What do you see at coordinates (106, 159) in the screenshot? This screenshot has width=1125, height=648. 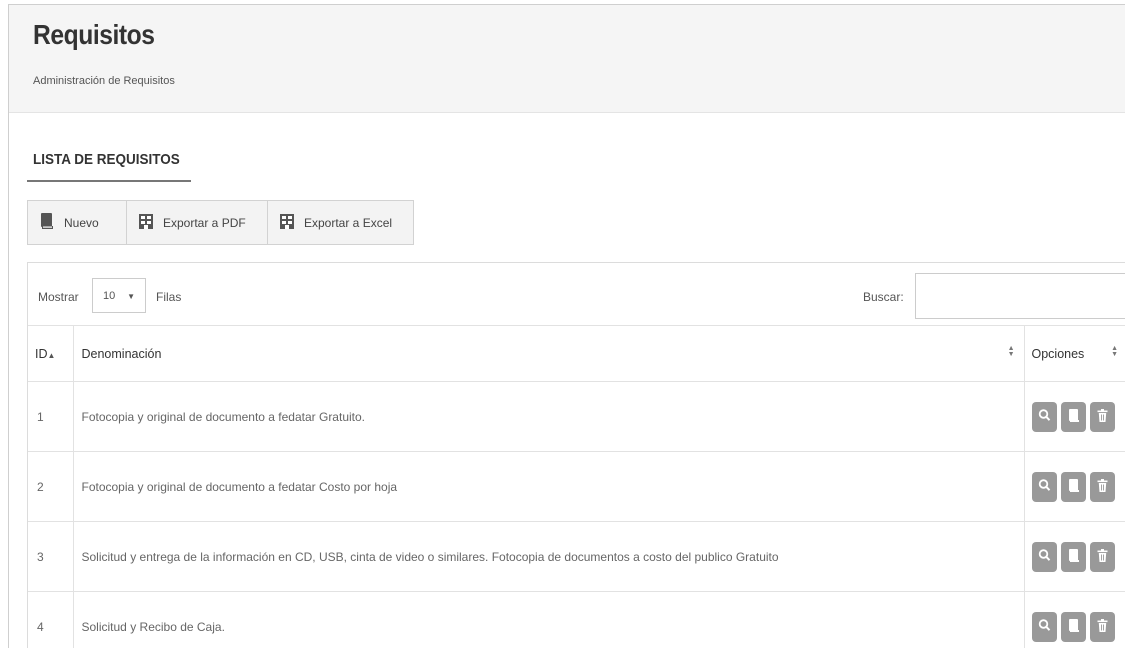 I see `section-title: LISTA DE REQUISITOS` at bounding box center [106, 159].